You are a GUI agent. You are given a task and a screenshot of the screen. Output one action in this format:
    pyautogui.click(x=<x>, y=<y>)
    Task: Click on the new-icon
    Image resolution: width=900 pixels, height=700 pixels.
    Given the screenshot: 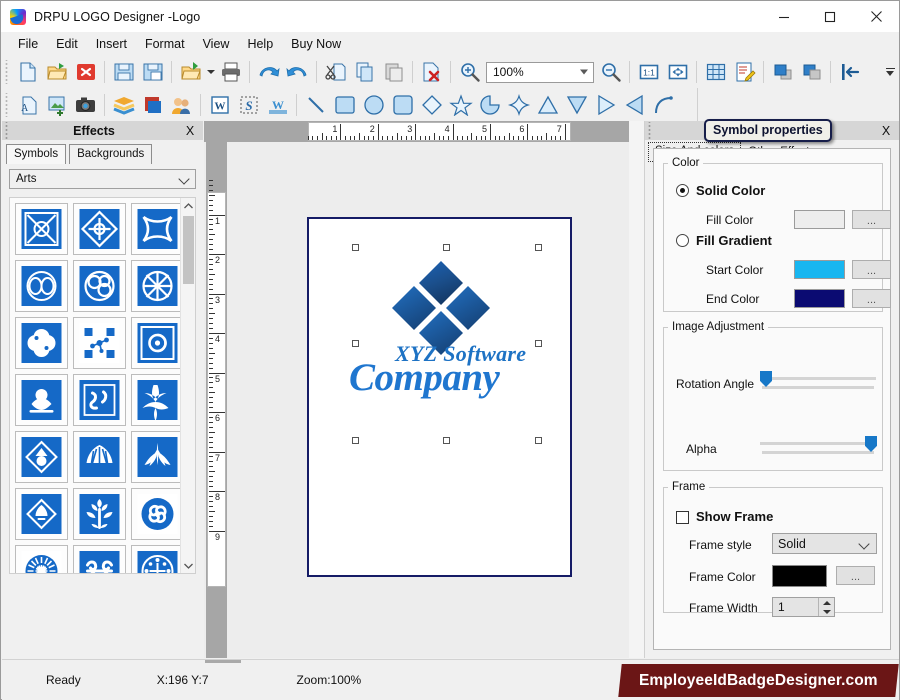 What is the action you would take?
    pyautogui.click(x=27, y=72)
    